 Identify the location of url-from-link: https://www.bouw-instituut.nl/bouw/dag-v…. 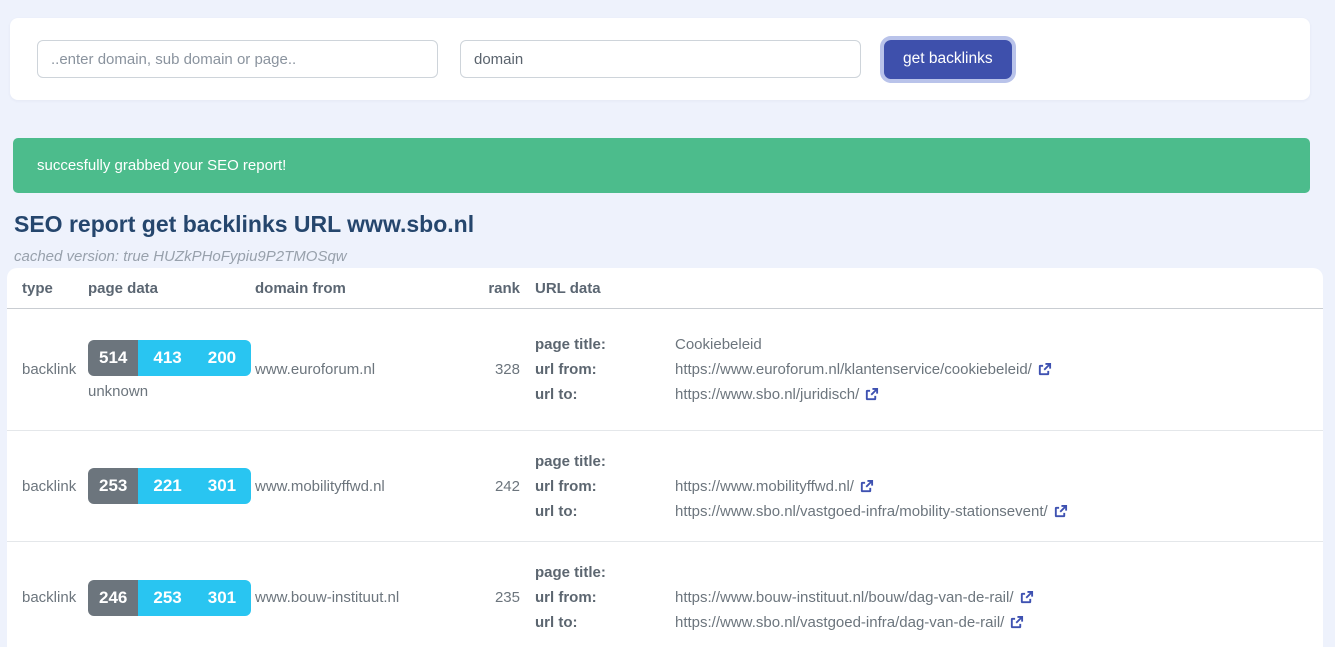
(854, 597).